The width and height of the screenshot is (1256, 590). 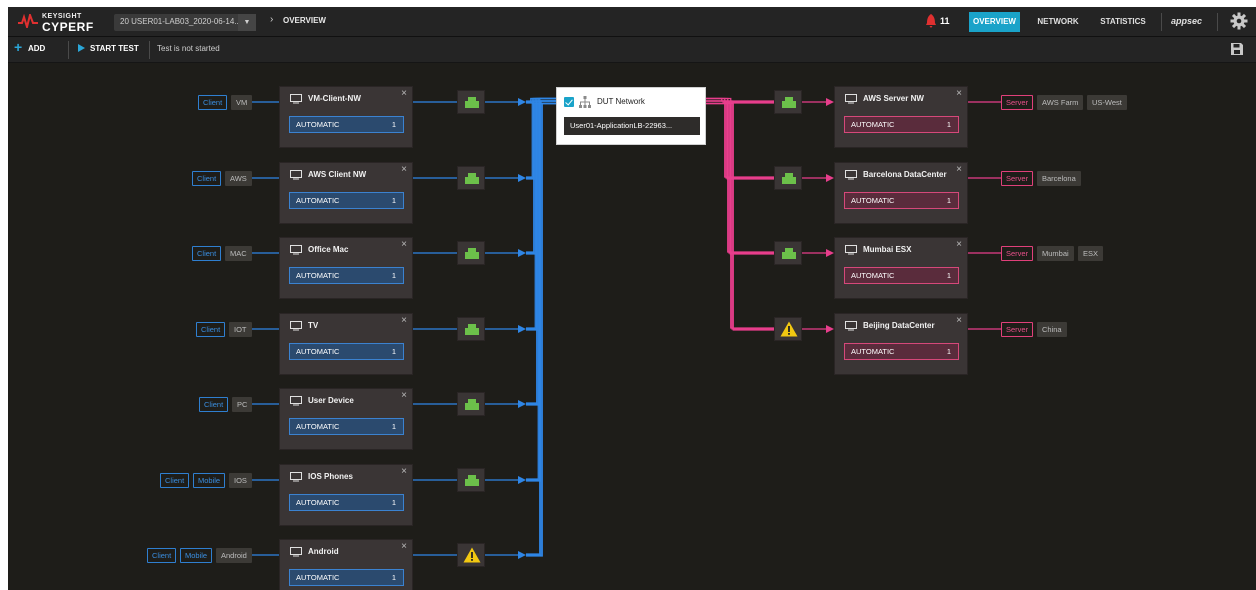 I want to click on tag-grey: PC, so click(x=242, y=404).